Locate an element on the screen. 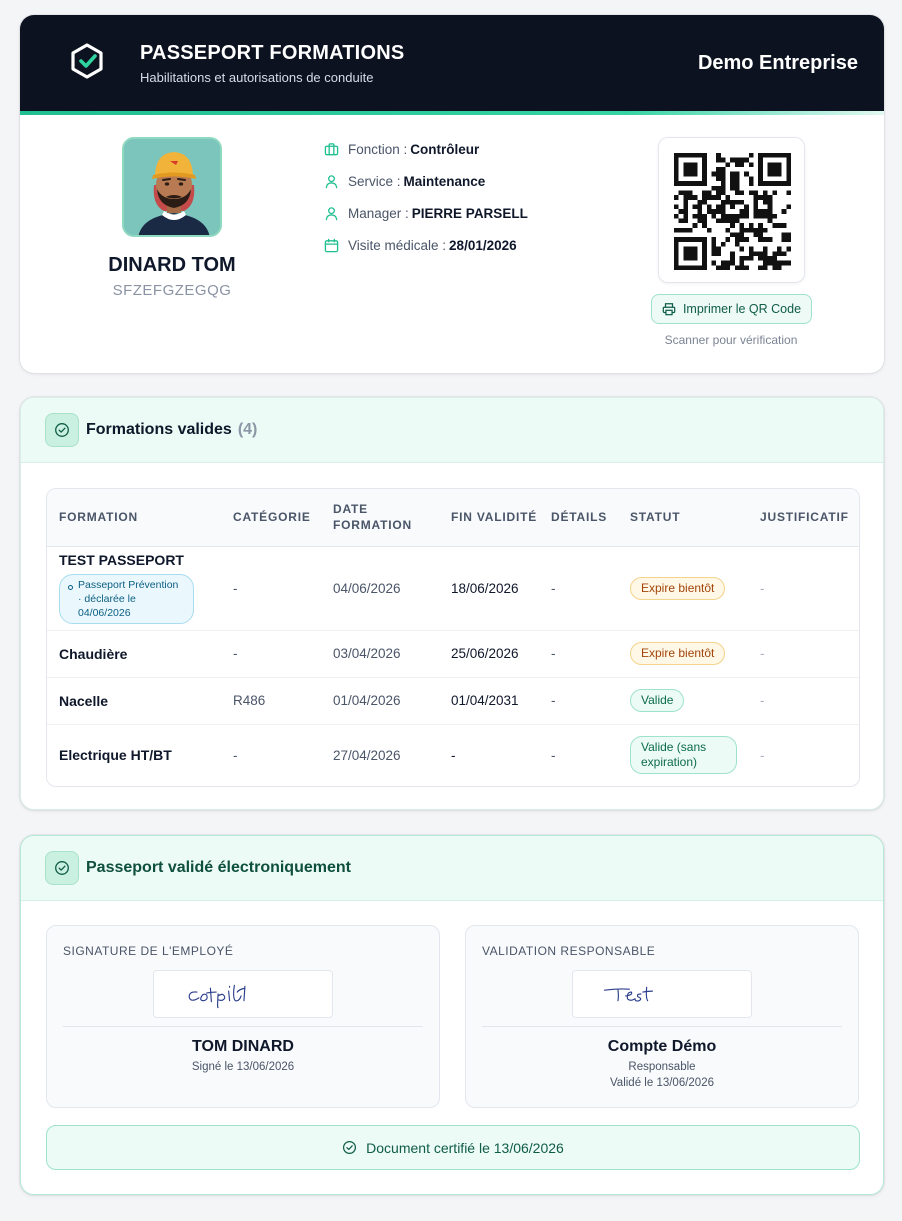 The height and width of the screenshot is (1221, 902). print-qr-button: Imprimer le QR Code is located at coordinates (731, 309).